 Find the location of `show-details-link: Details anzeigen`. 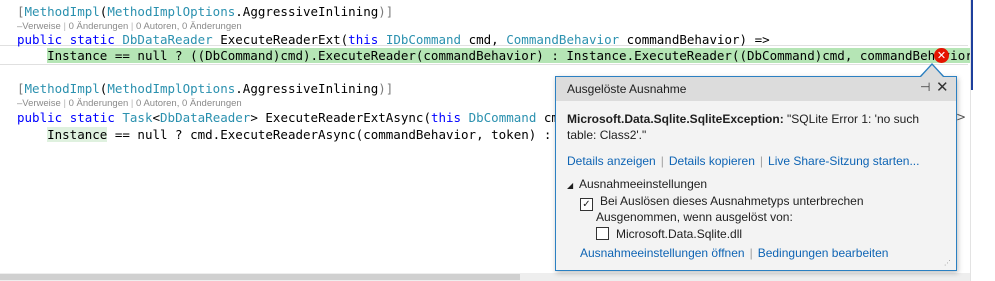

show-details-link: Details anzeigen is located at coordinates (611, 161).